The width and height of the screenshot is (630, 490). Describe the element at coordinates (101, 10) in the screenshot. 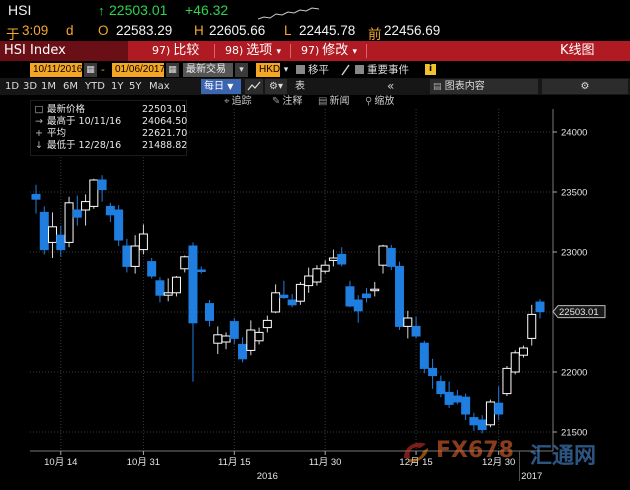

I see `up-arrow-icon: ↑` at that location.